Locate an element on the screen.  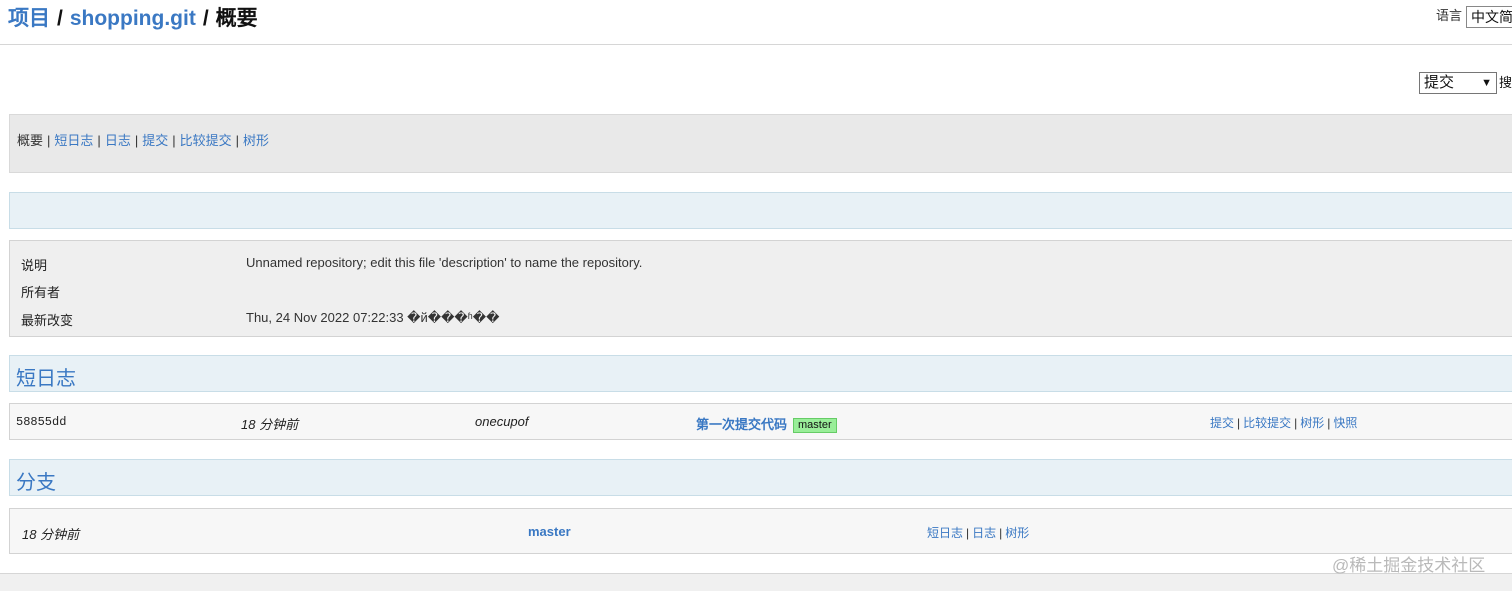
commit-message-link: 第一次提交代码 is located at coordinates (741, 424).